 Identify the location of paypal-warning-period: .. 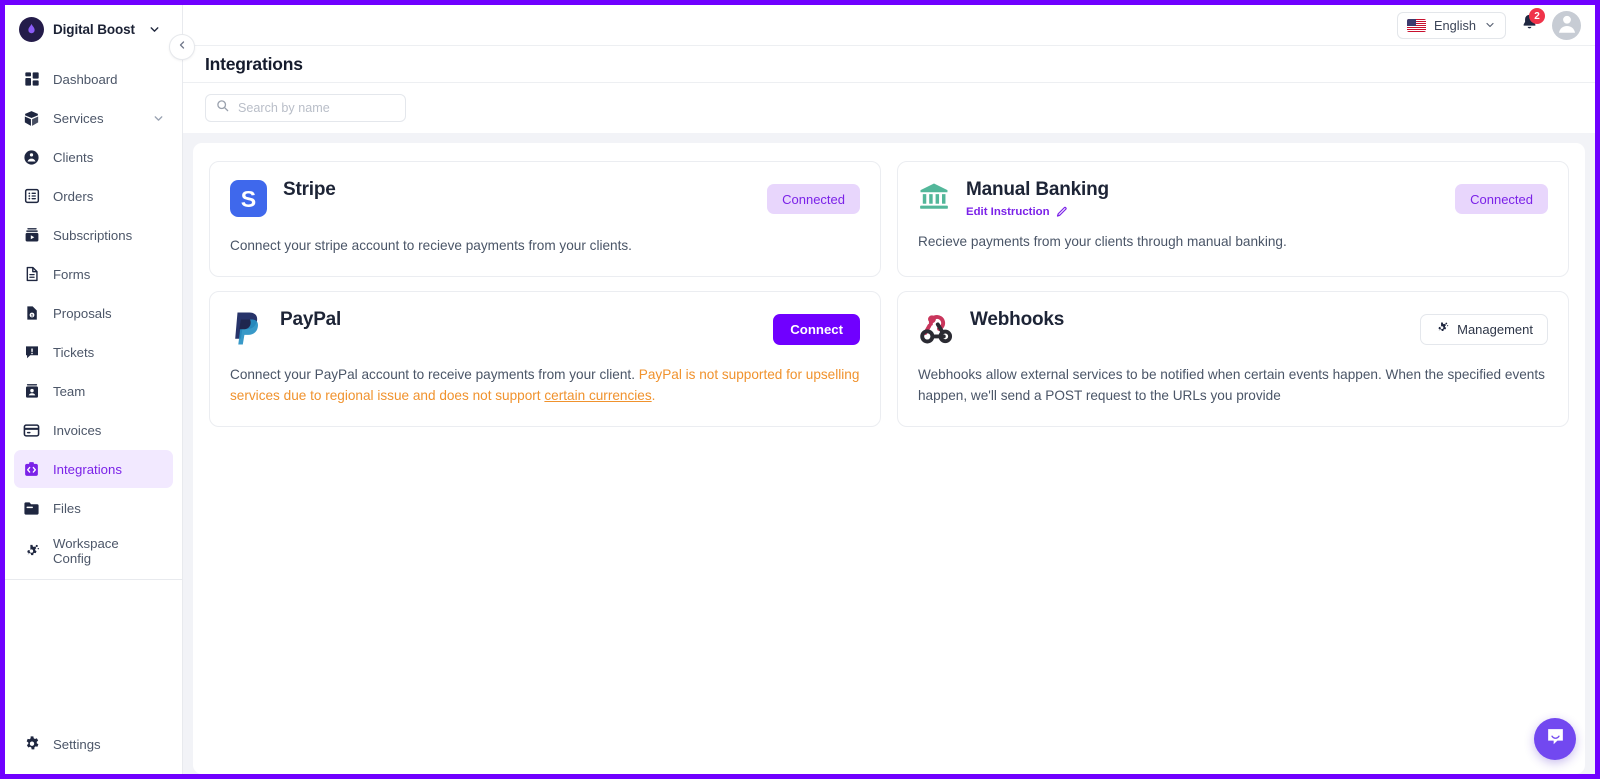
(653, 396).